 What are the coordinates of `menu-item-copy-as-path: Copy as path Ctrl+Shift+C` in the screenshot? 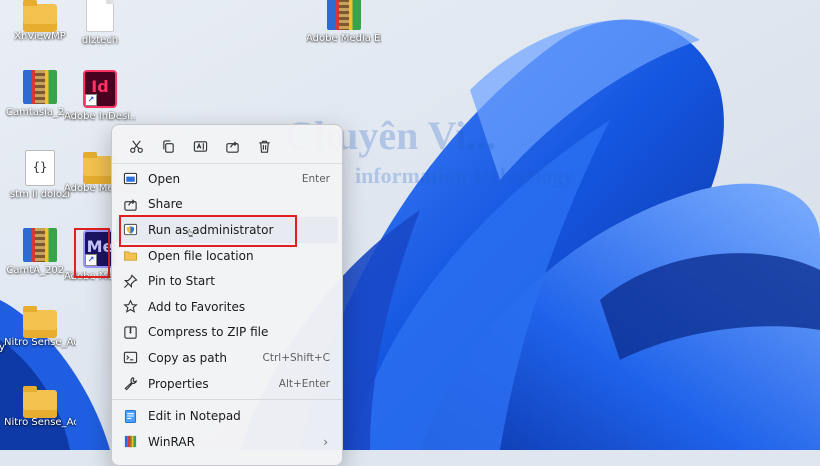 It's located at (227, 358).